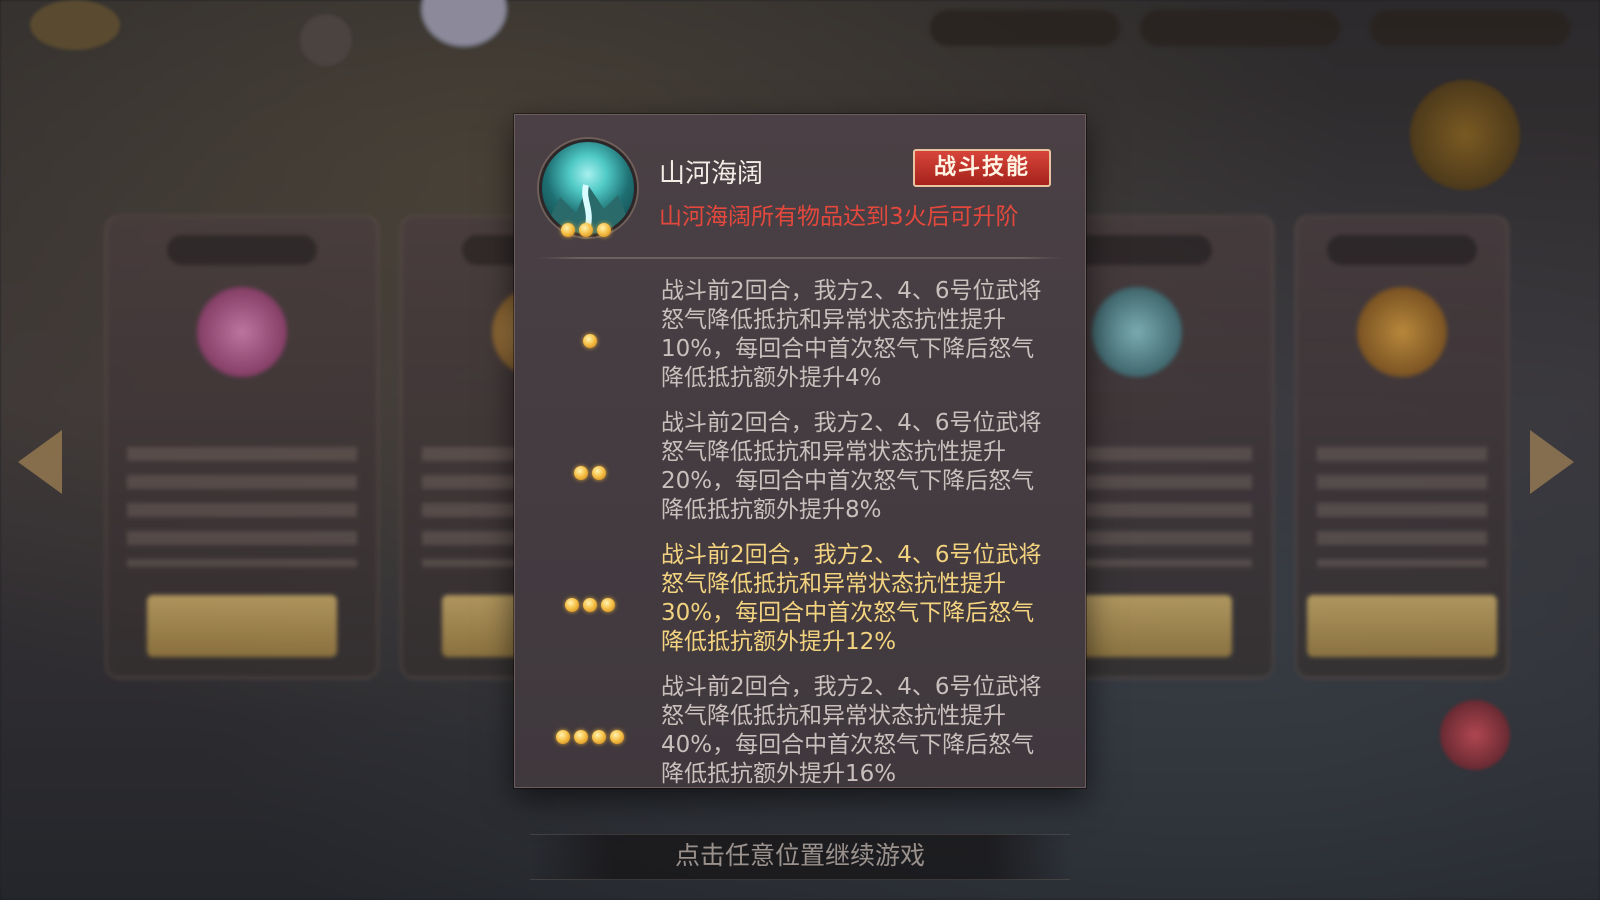 The width and height of the screenshot is (1600, 900). Describe the element at coordinates (982, 168) in the screenshot. I see `skill-type-badge: 战斗技能` at that location.